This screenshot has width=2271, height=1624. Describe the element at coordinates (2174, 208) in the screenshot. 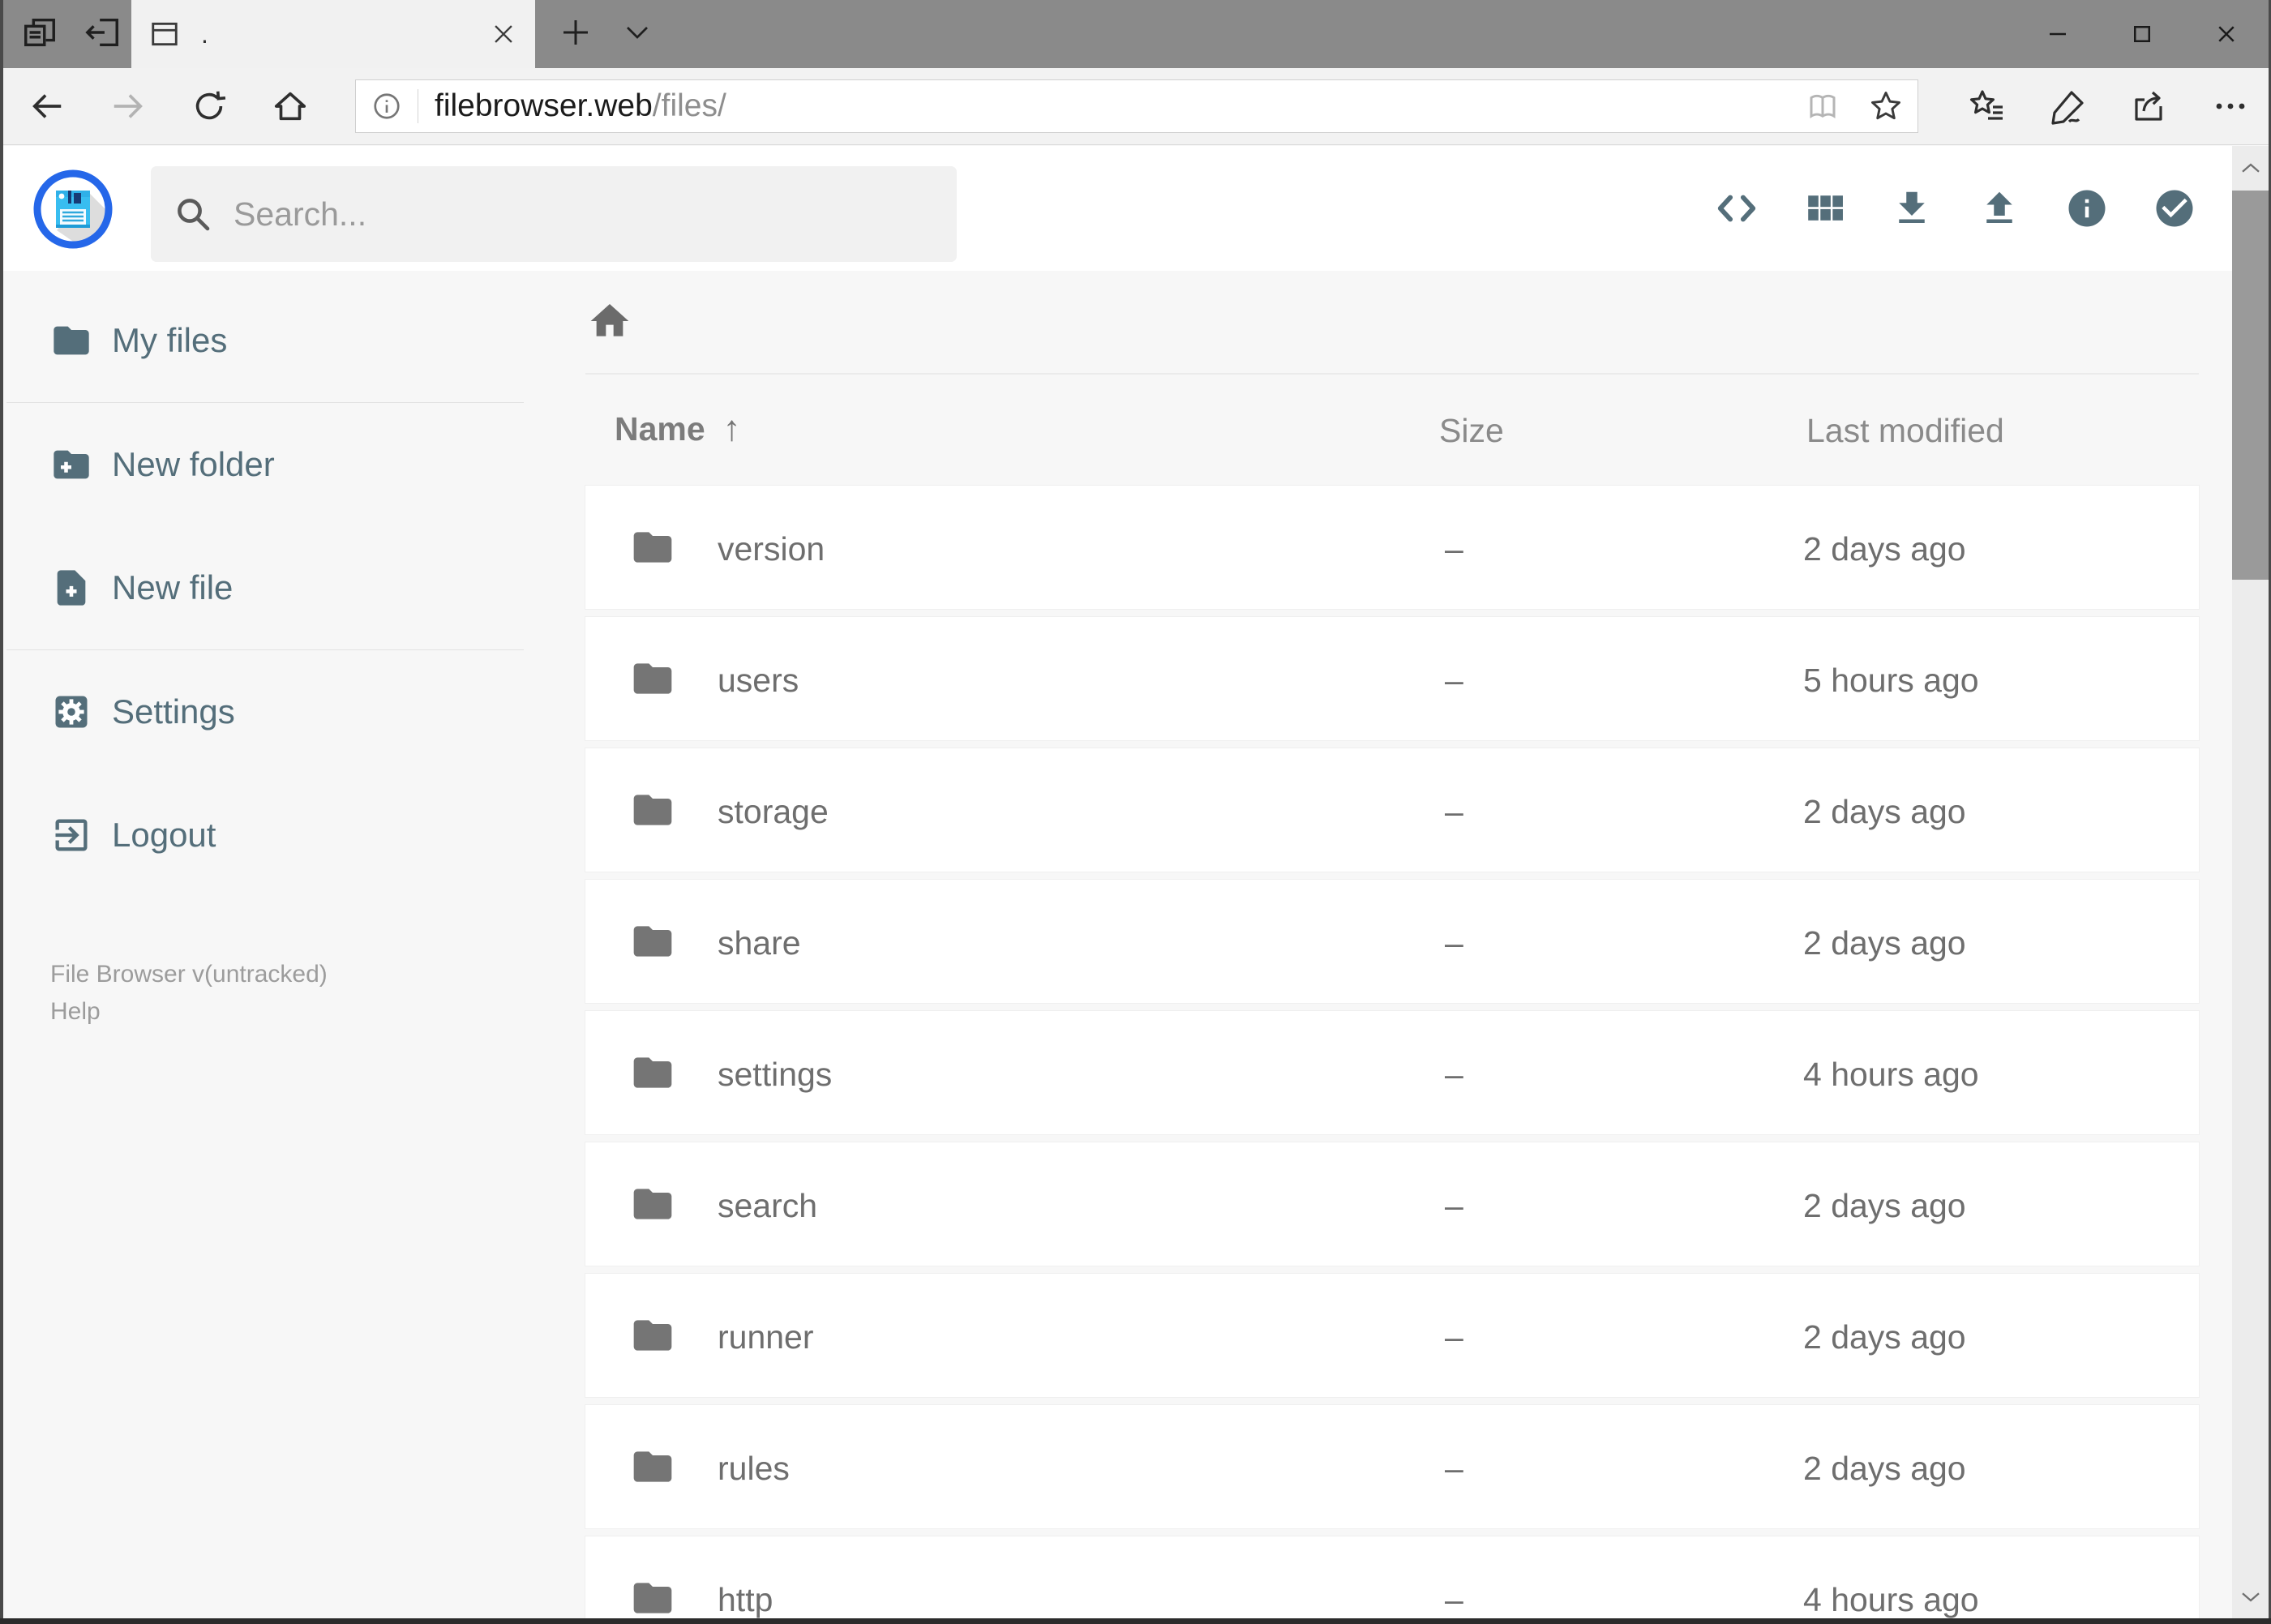

I see `select-multiple-check-button` at that location.